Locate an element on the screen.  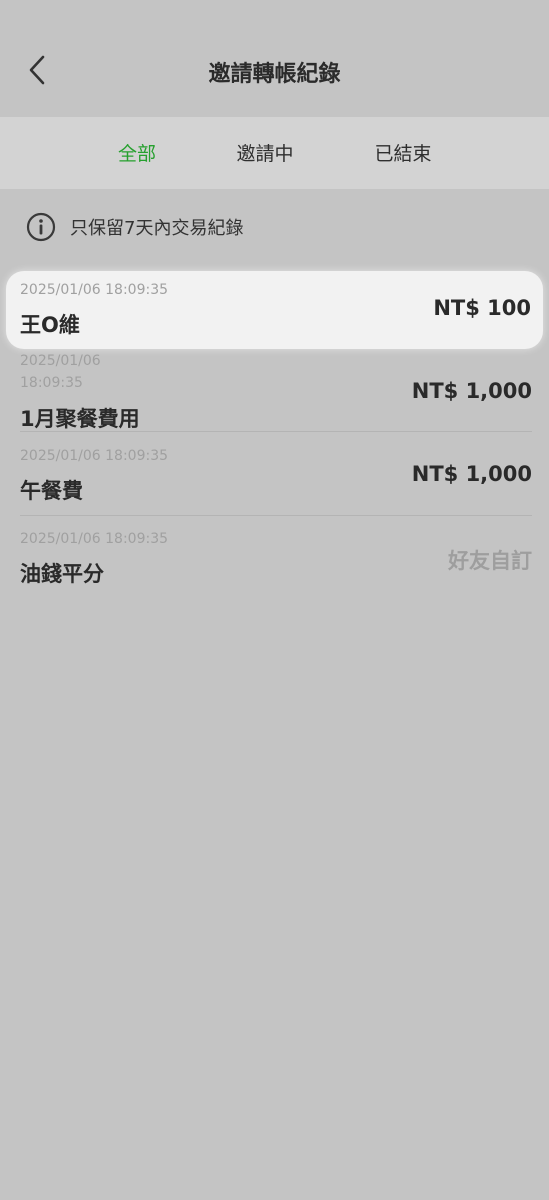
page-title: 邀請轉帳紀錄 is located at coordinates (274, 74).